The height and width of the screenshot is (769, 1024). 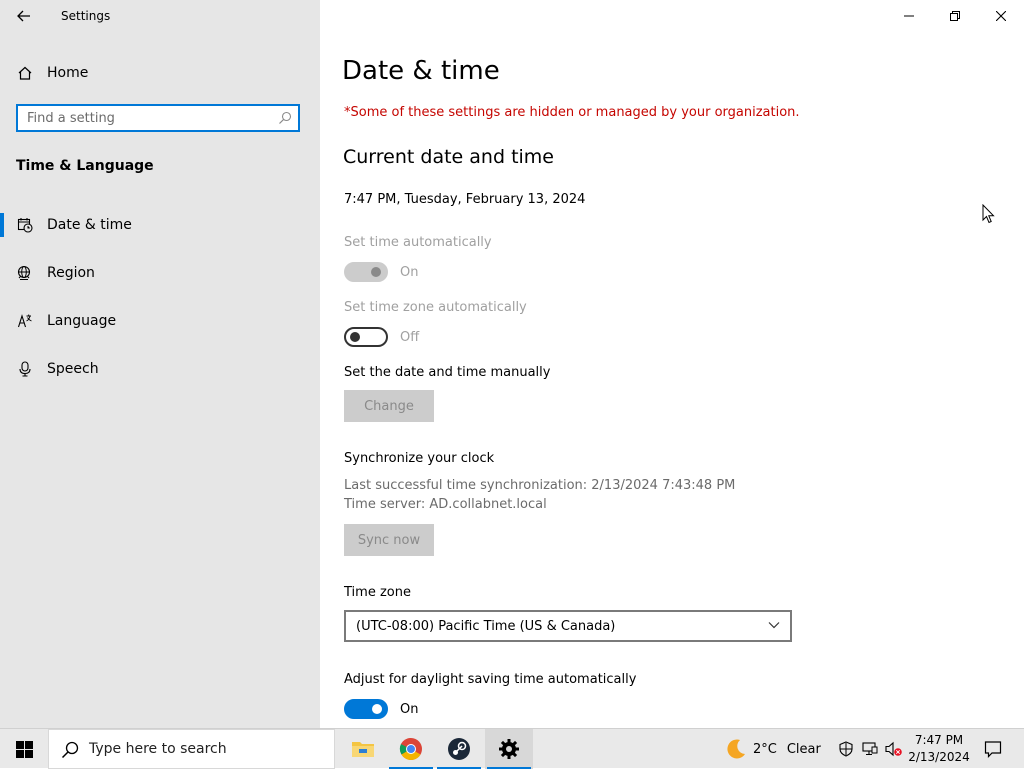 I want to click on time-zone-dropdown: (UTC-08:00) Pacific Time (US & Canada), so click(x=568, y=626).